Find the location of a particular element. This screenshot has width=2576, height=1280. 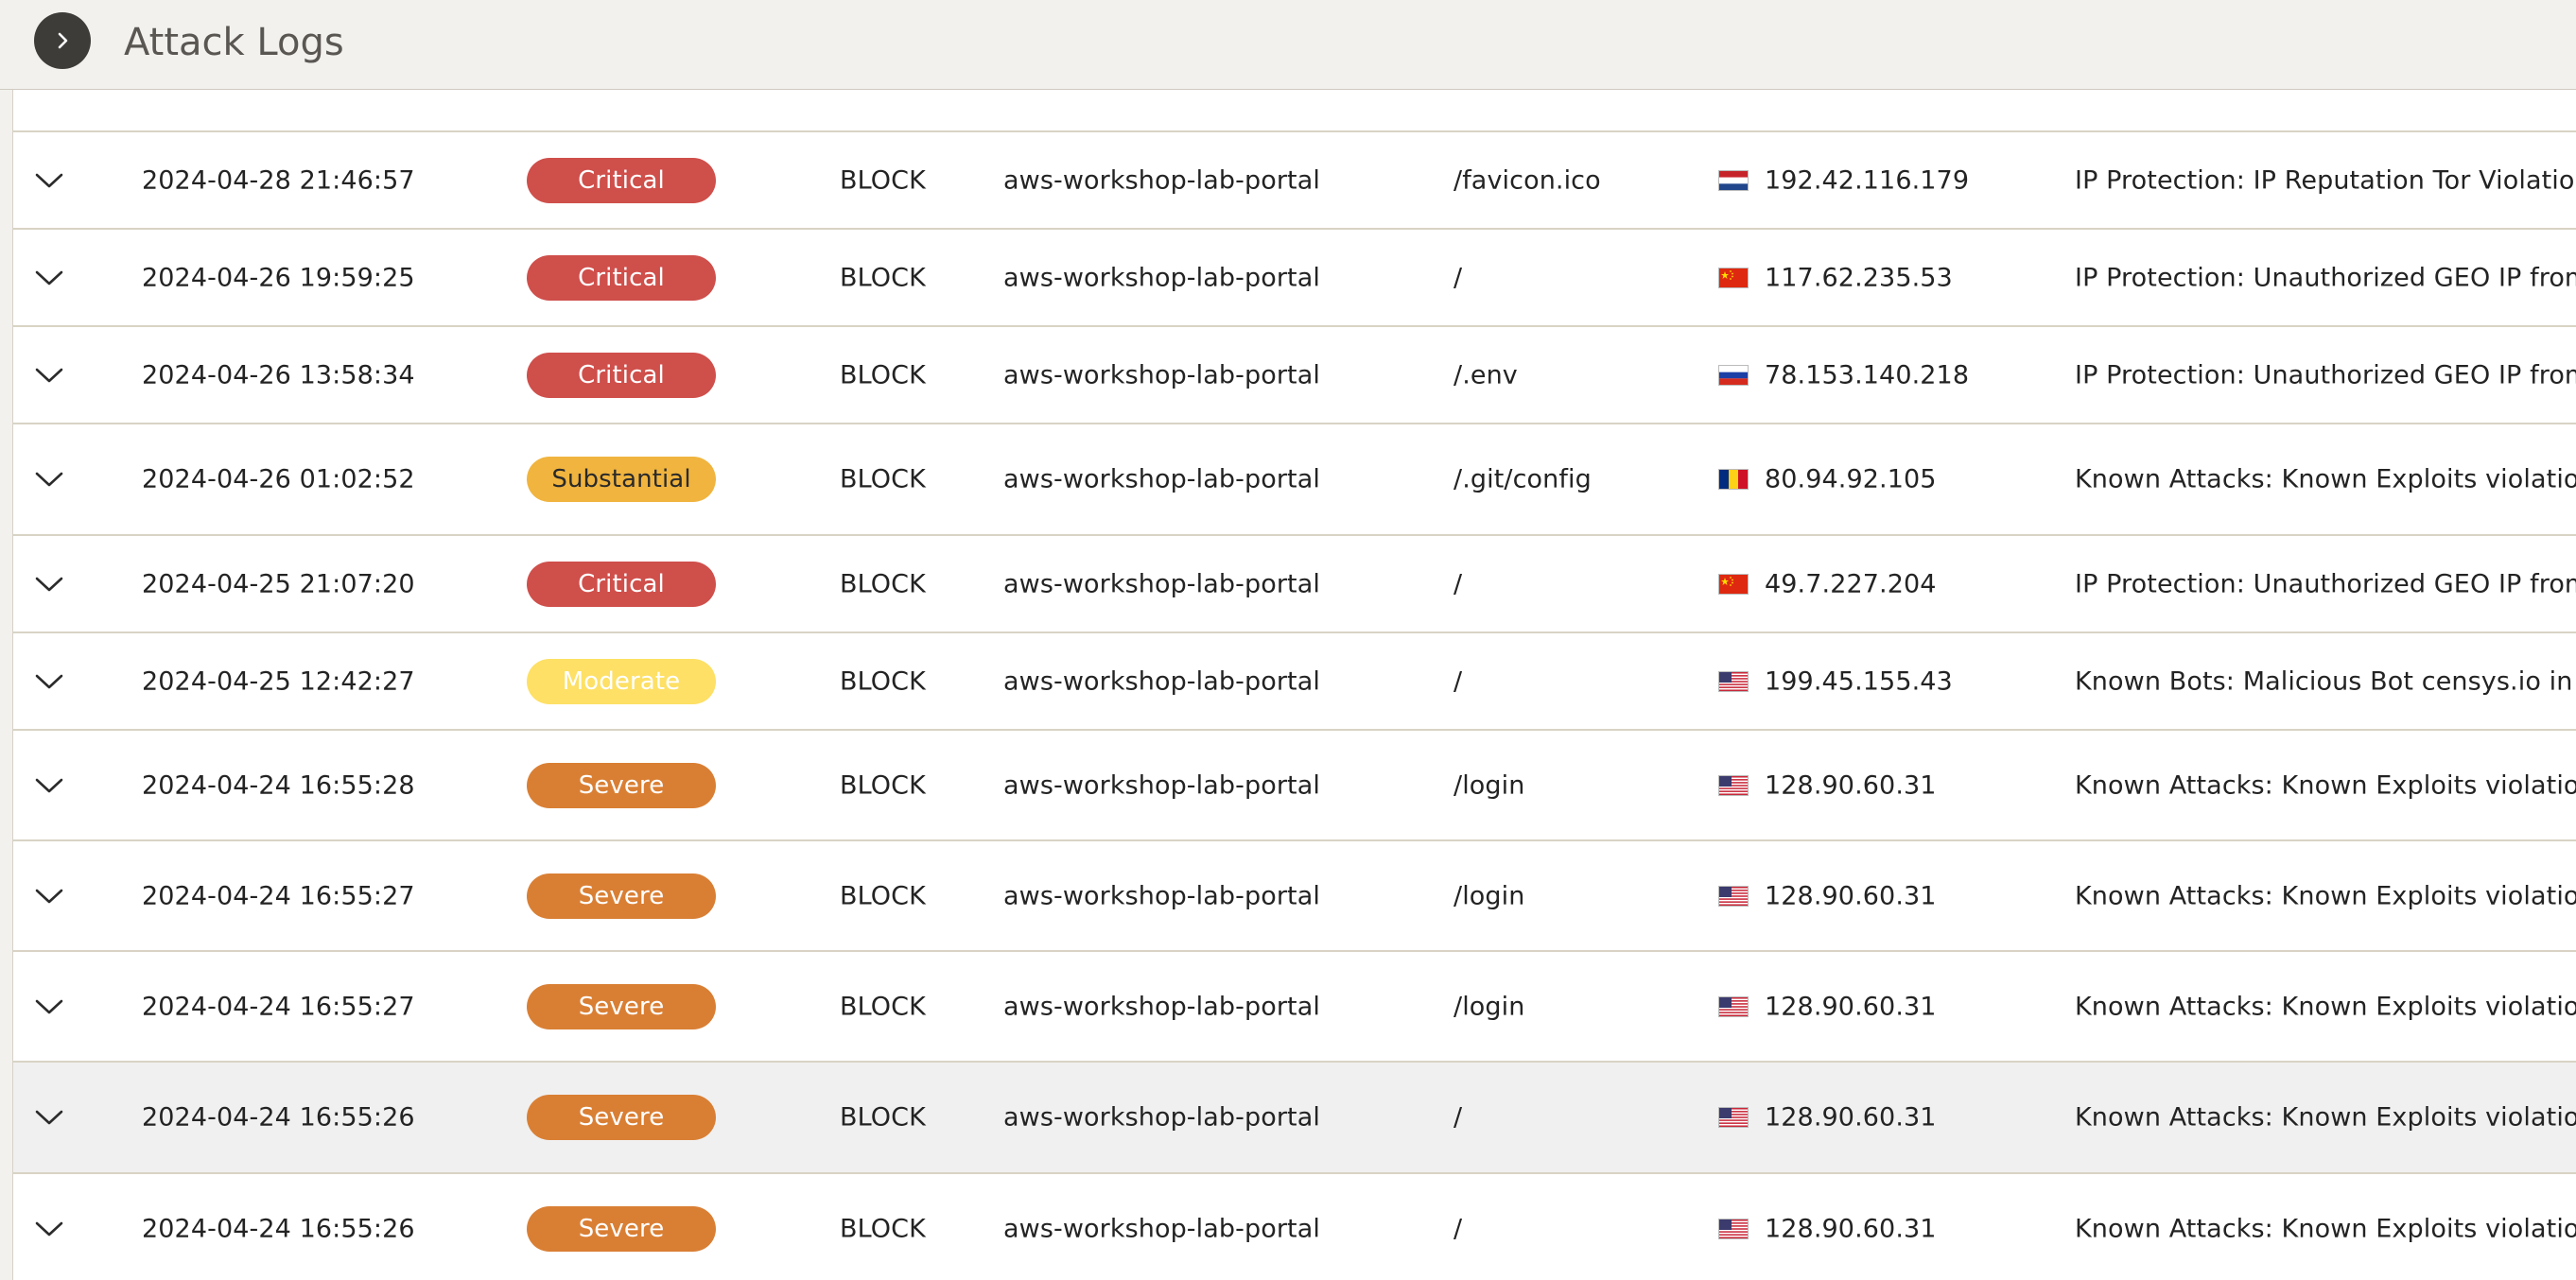

source-ip: 80.94.92.105 is located at coordinates (1851, 479).